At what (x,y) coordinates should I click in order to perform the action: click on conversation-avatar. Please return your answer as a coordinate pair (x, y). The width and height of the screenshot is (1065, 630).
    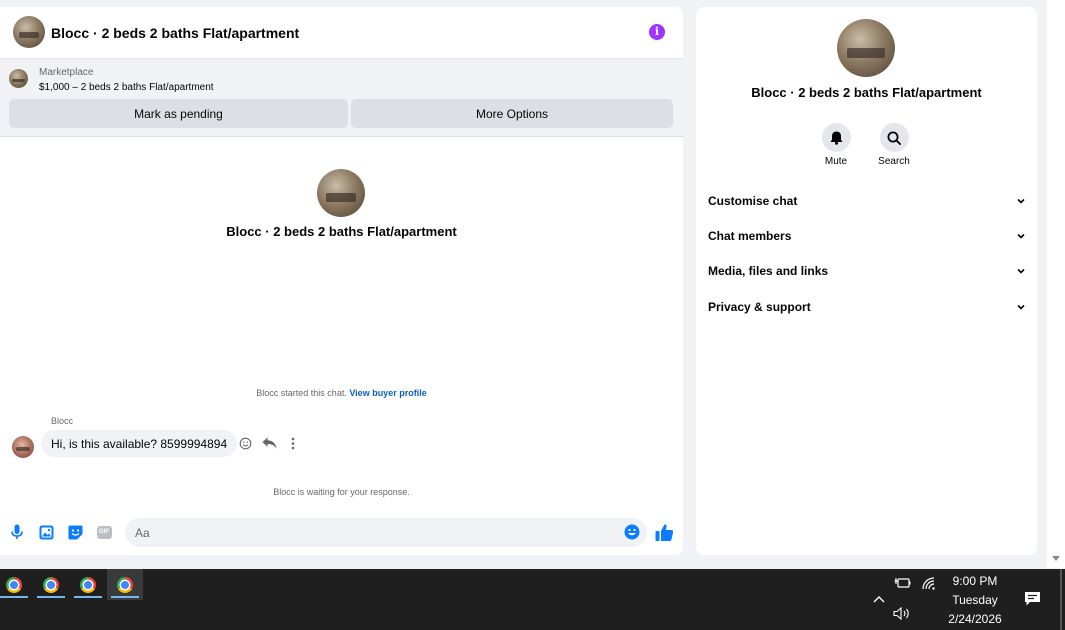
    Looking at the image, I should click on (341, 193).